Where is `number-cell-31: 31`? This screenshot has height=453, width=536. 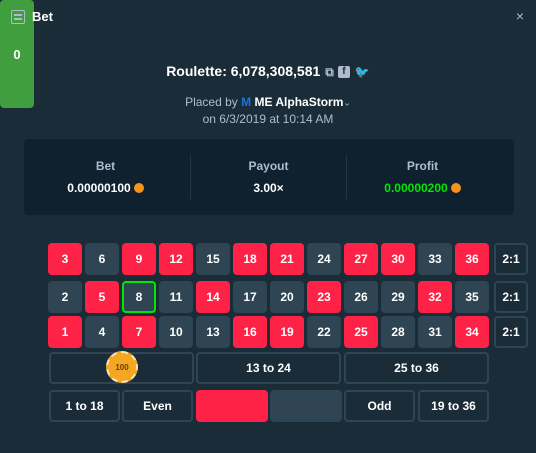 number-cell-31: 31 is located at coordinates (435, 332).